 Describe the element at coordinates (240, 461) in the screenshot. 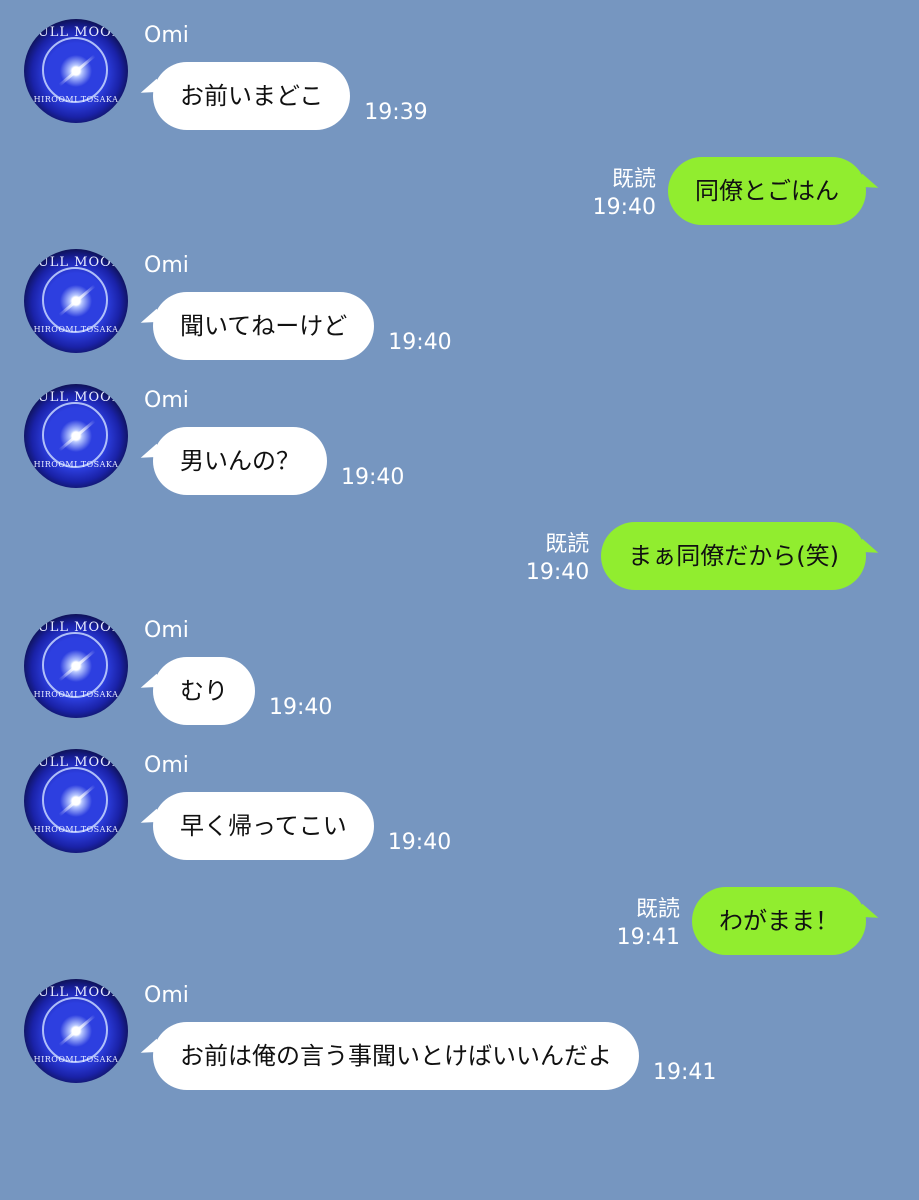

I see `message-bubble: 男いんの？` at that location.